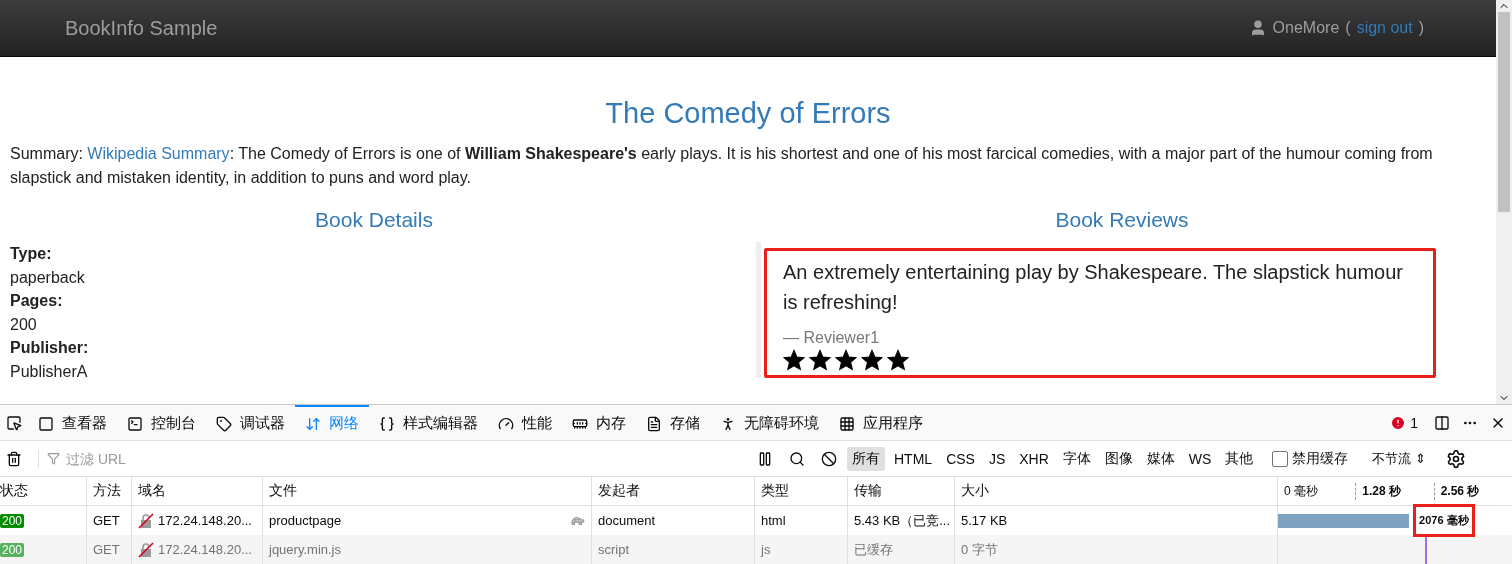 The image size is (1512, 564). Describe the element at coordinates (161, 422) in the screenshot. I see `devtools-tab: 控制台` at that location.